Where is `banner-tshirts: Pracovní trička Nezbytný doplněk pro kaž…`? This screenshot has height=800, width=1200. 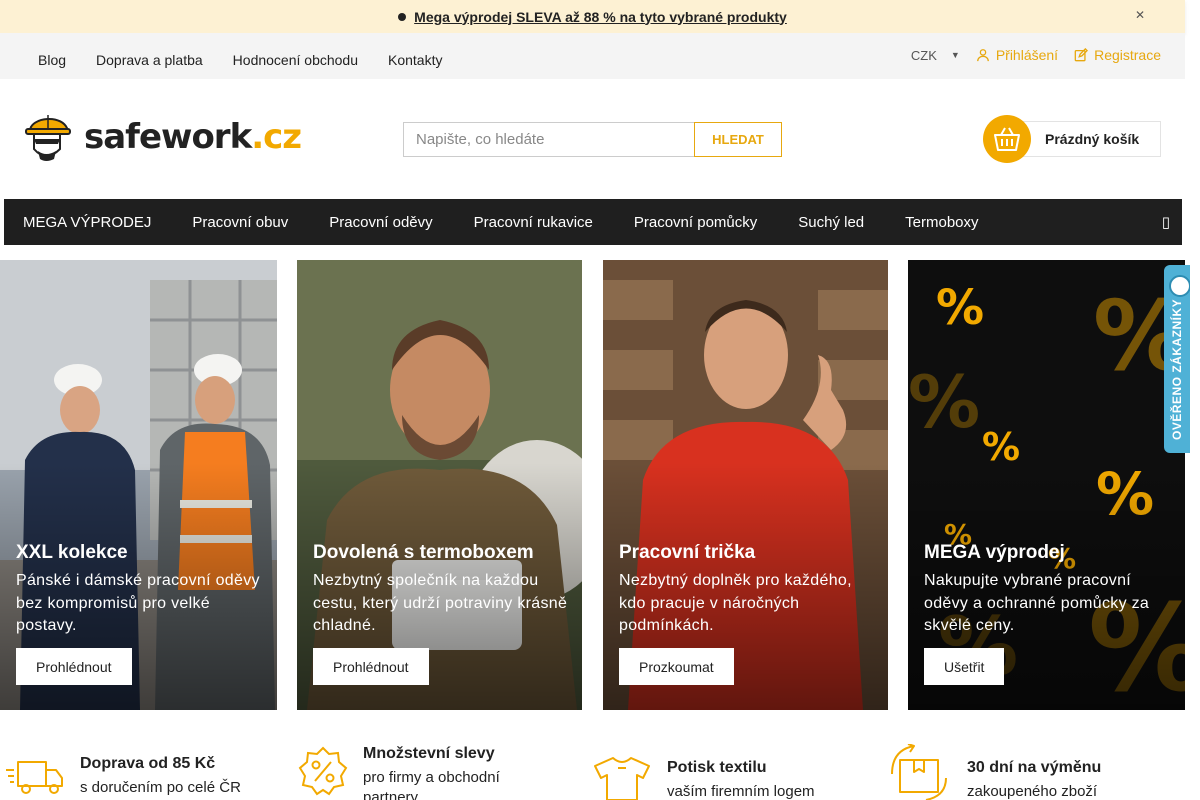 banner-tshirts: Pracovní trička Nezbytný doplněk pro kaž… is located at coordinates (745, 485).